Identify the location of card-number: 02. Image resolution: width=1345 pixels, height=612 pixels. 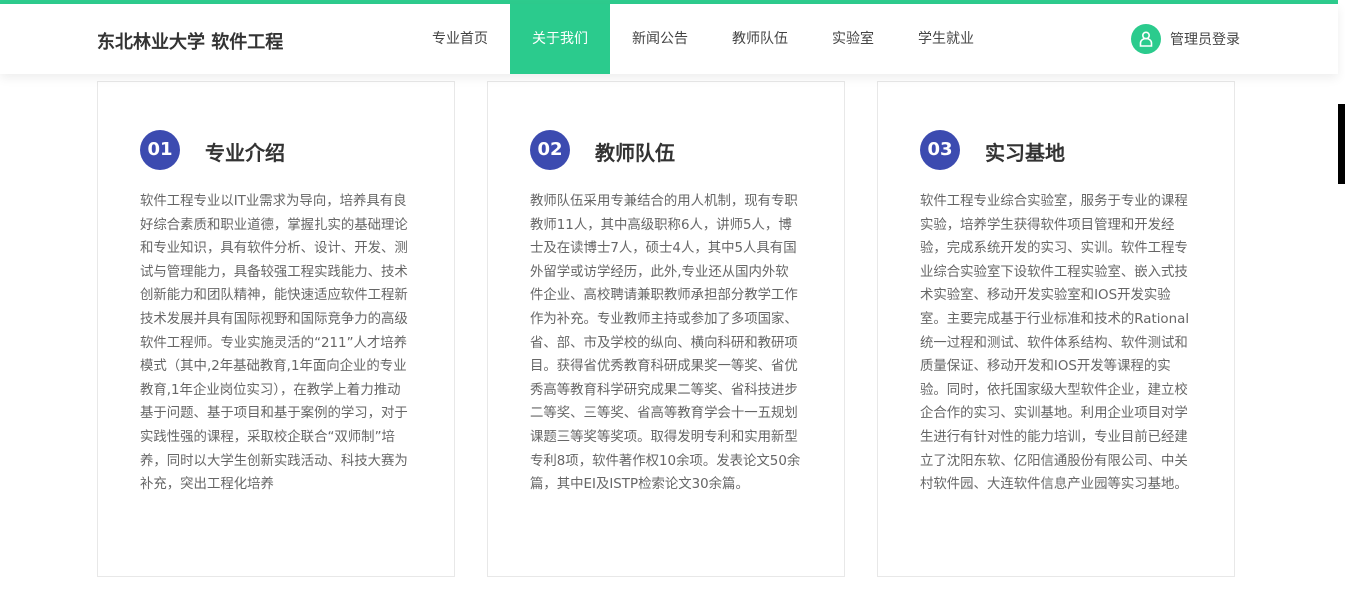
(550, 150).